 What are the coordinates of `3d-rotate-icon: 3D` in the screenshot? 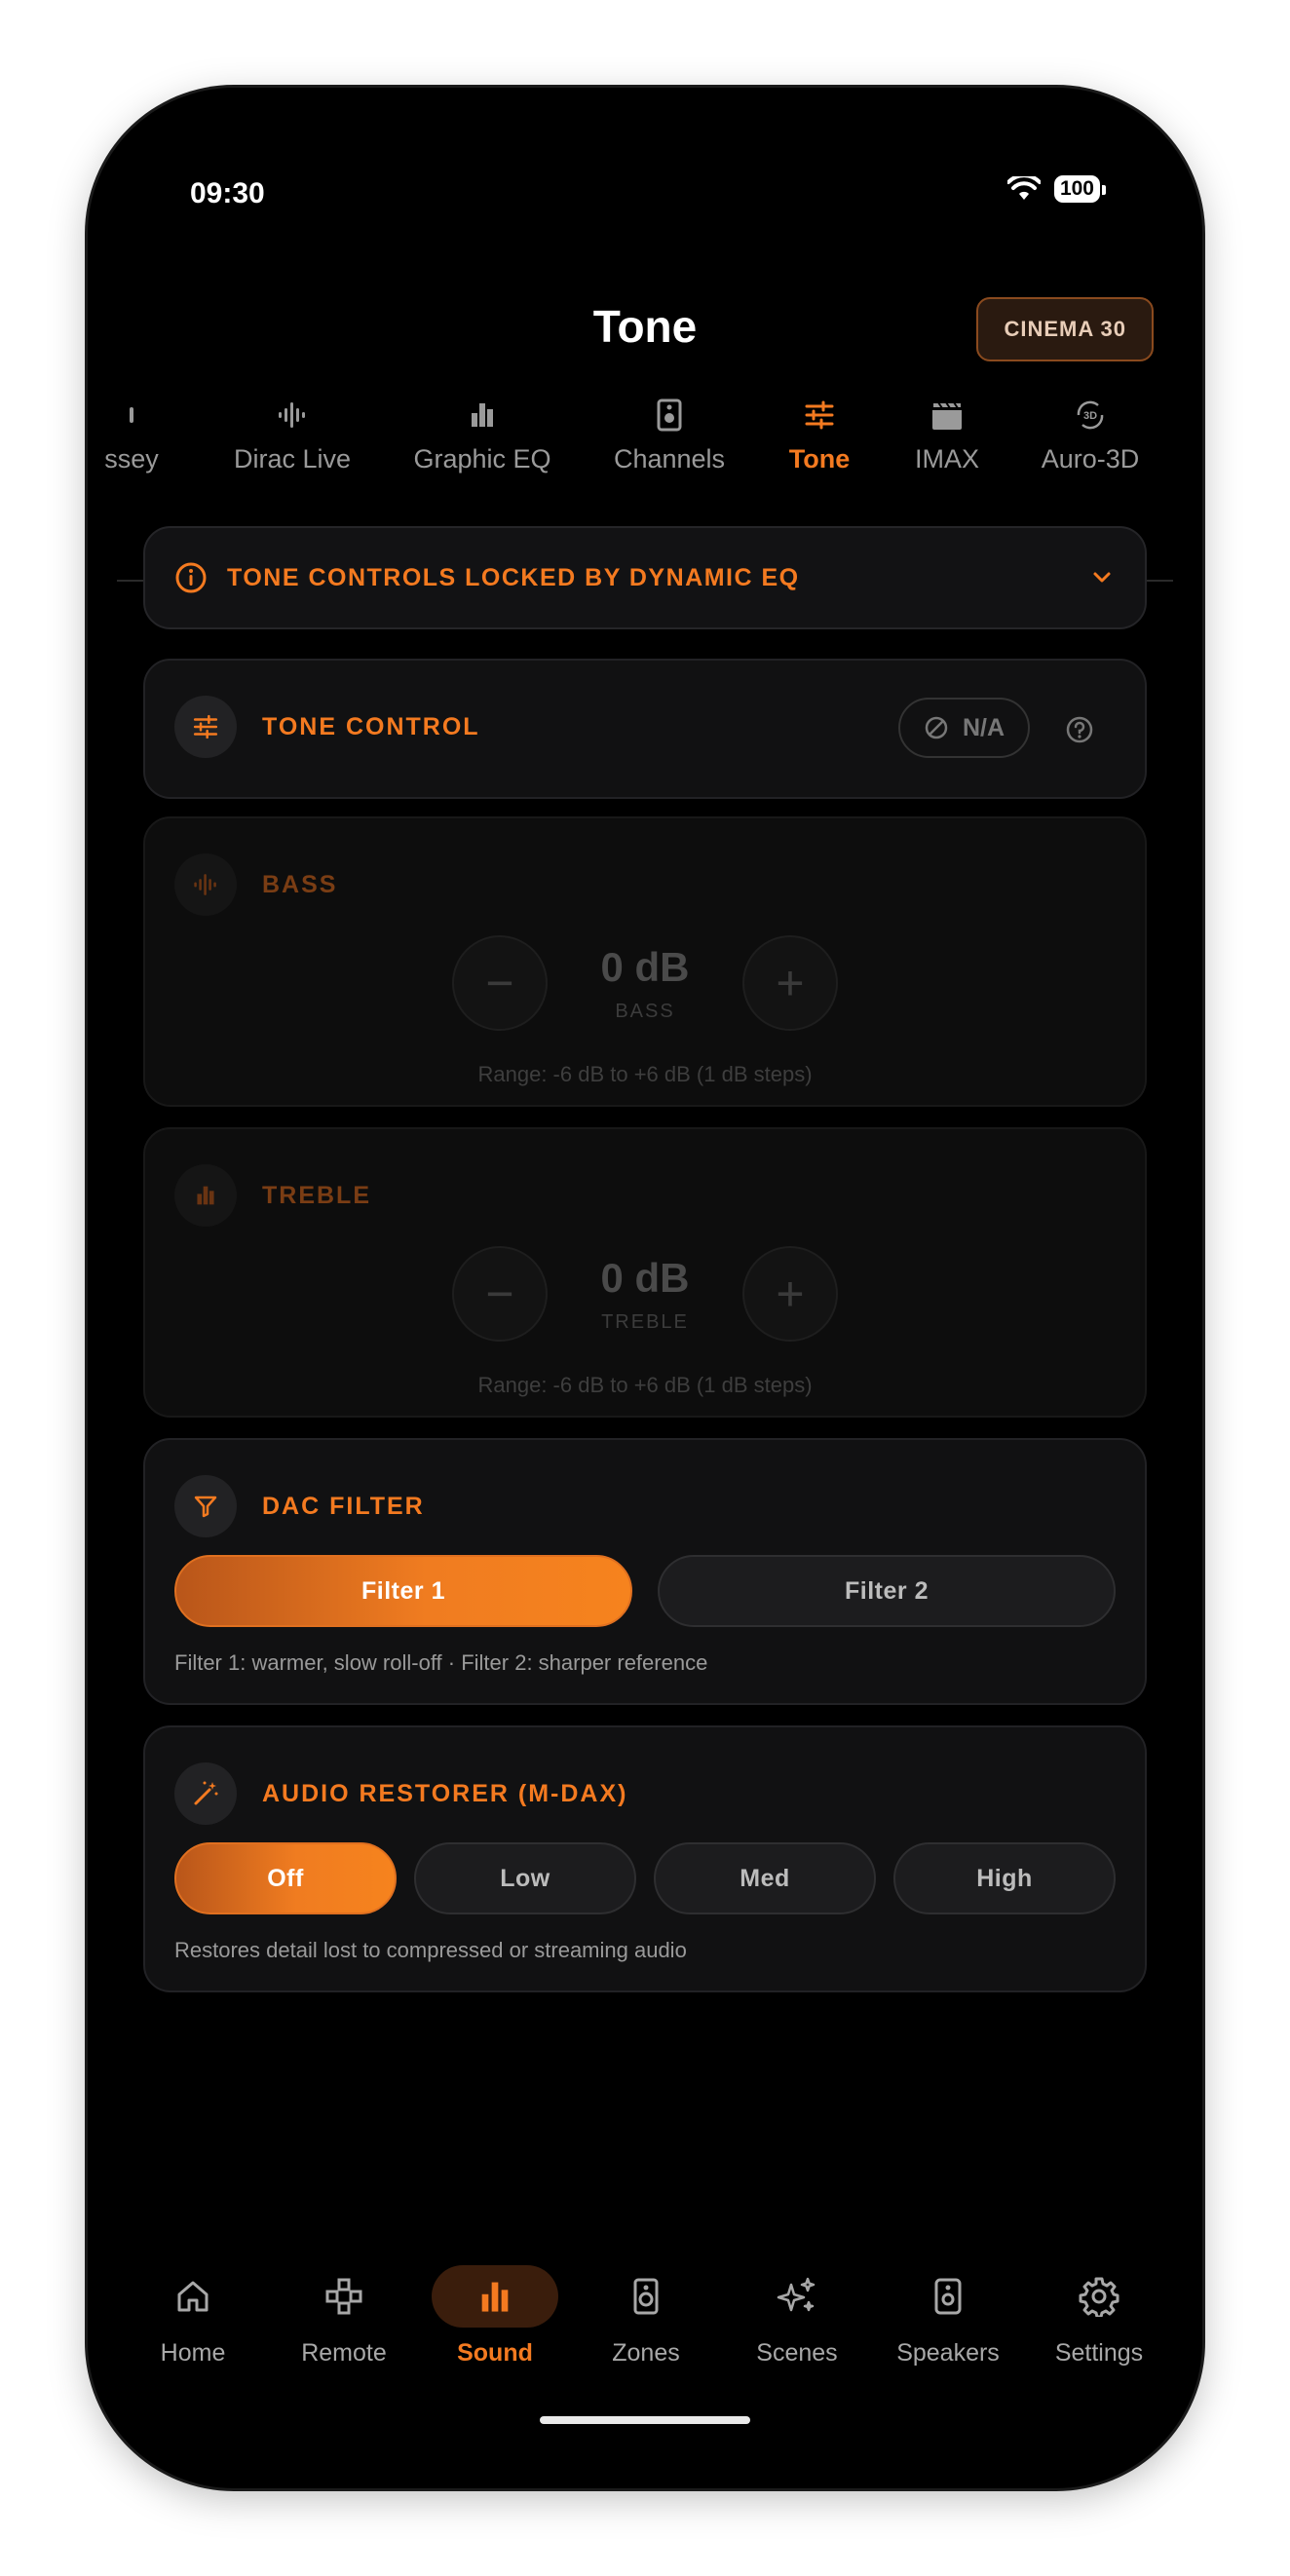 It's located at (1090, 415).